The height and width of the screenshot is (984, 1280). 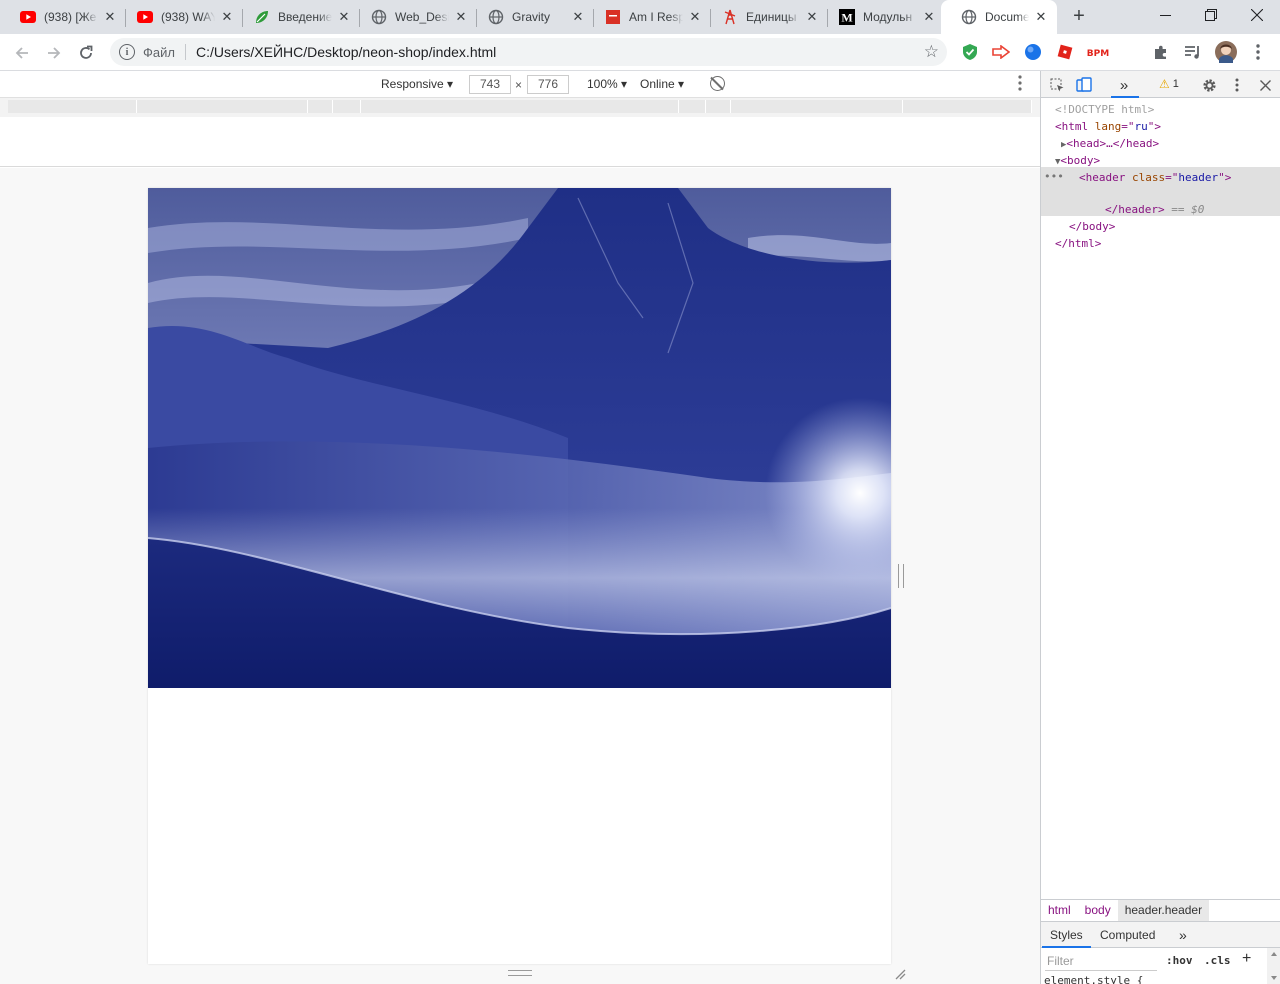 I want to click on bpm-icon: BPM, so click(x=1098, y=52).